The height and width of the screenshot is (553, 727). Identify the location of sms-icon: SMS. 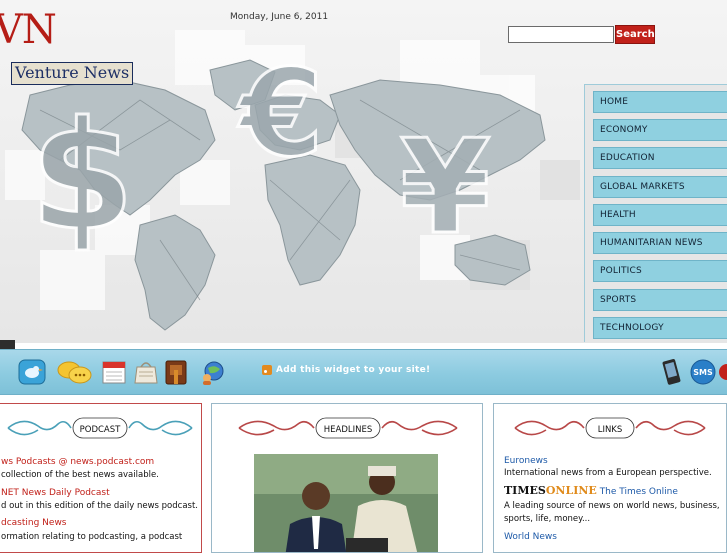
(703, 372).